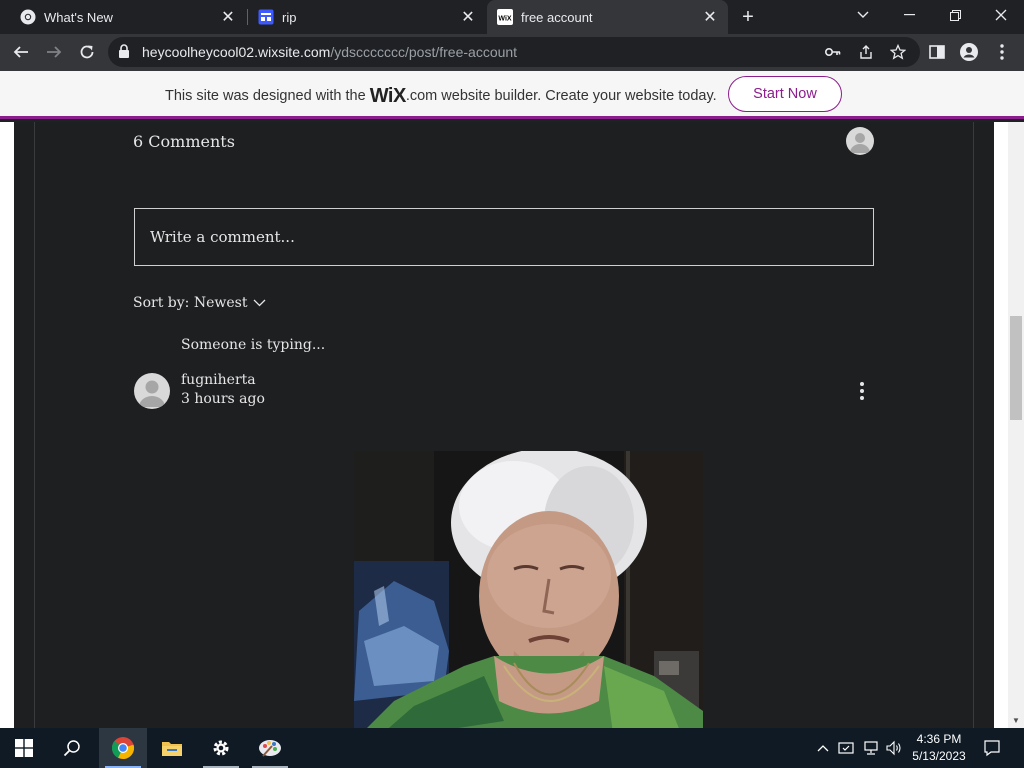 This screenshot has height=768, width=1024. Describe the element at coordinates (362, 17) in the screenshot. I see `tab-rip: rip ✕` at that location.